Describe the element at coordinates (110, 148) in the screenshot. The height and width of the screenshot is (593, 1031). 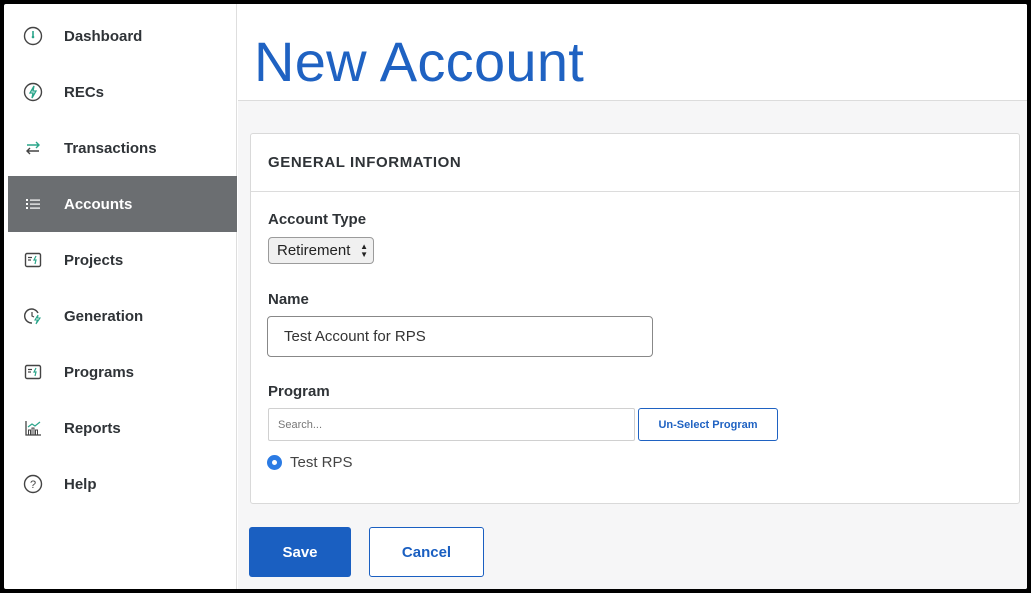
I see `sidebar-item-label: Transactions` at that location.